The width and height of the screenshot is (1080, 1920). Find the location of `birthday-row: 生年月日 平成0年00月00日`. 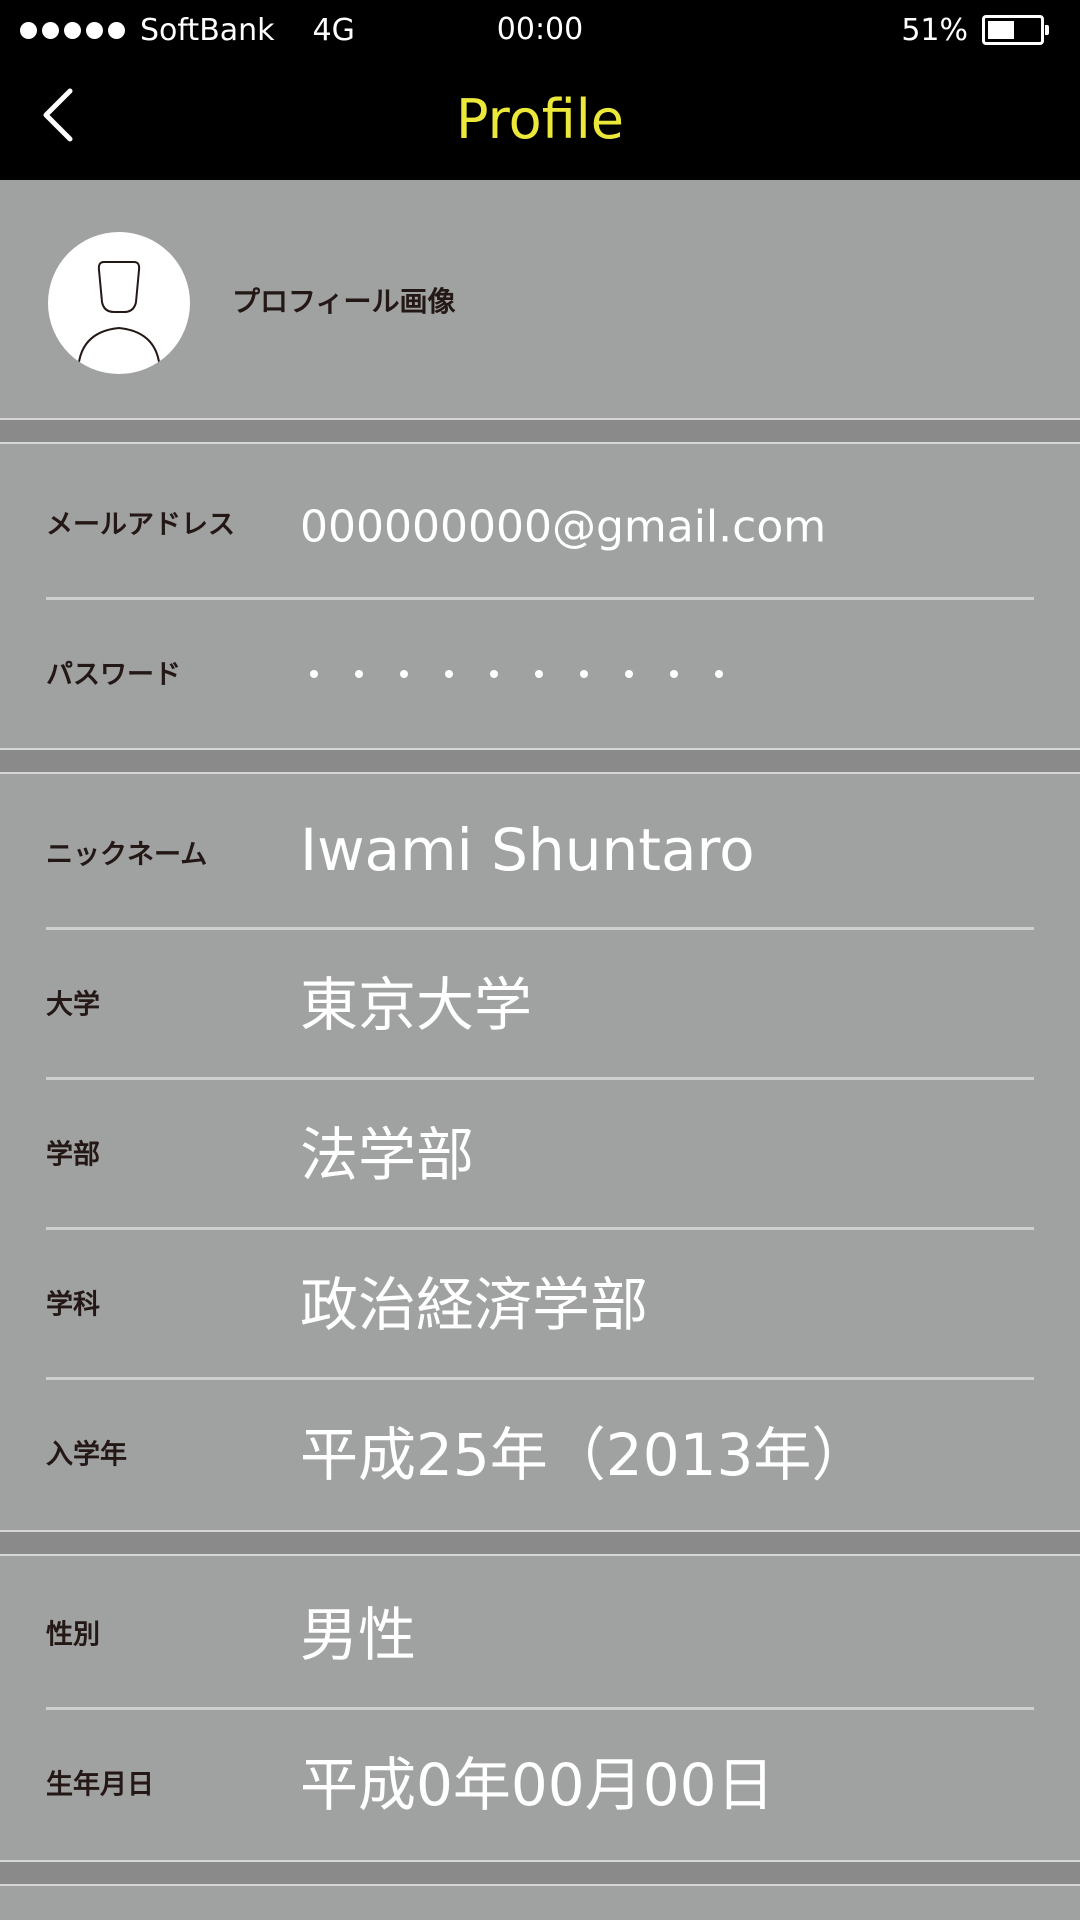

birthday-row: 生年月日 平成0年00月00日 is located at coordinates (540, 1785).